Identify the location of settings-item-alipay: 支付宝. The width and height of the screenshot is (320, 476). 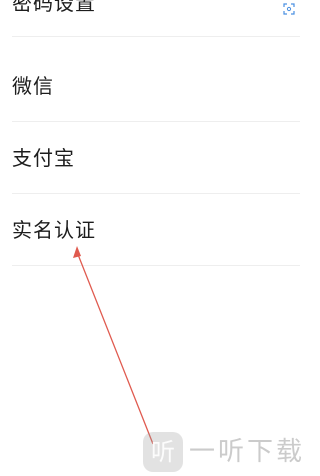
(150, 158).